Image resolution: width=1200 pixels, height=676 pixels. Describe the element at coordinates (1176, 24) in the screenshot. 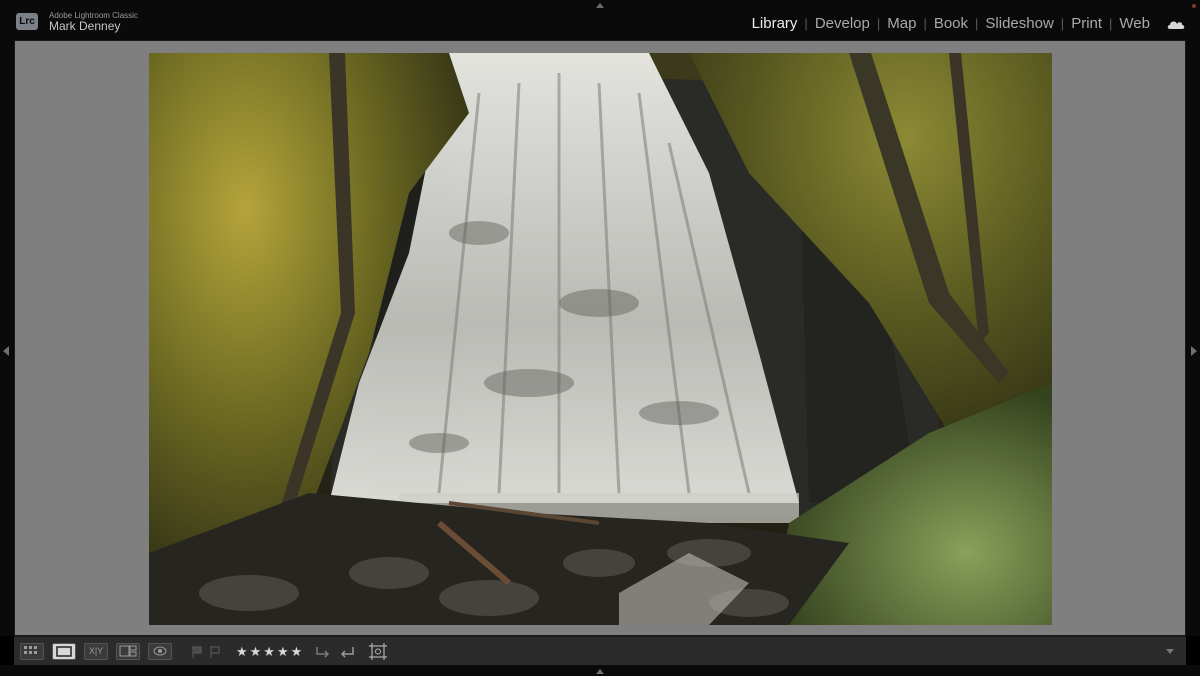

I see `cloud-sync-icon` at that location.